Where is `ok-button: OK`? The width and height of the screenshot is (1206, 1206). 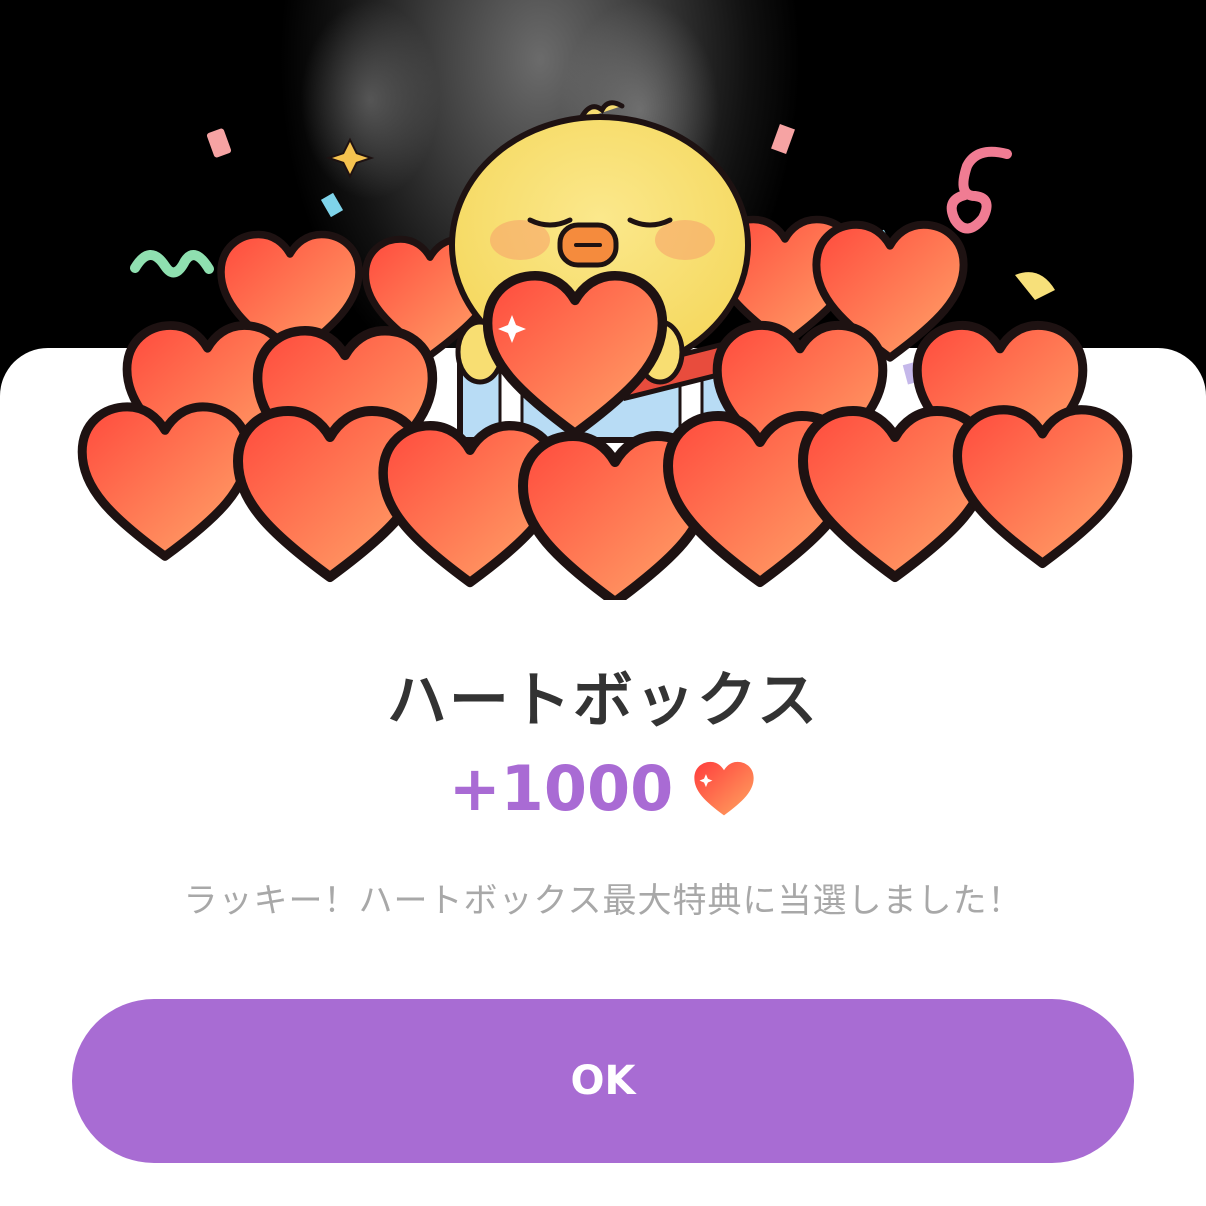 ok-button: OK is located at coordinates (603, 1081).